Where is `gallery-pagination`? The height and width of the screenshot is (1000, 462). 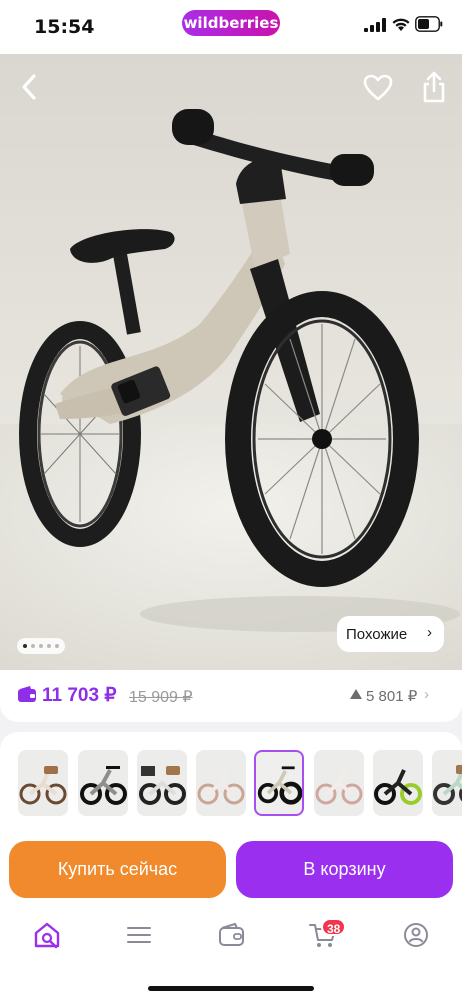 gallery-pagination is located at coordinates (41, 646).